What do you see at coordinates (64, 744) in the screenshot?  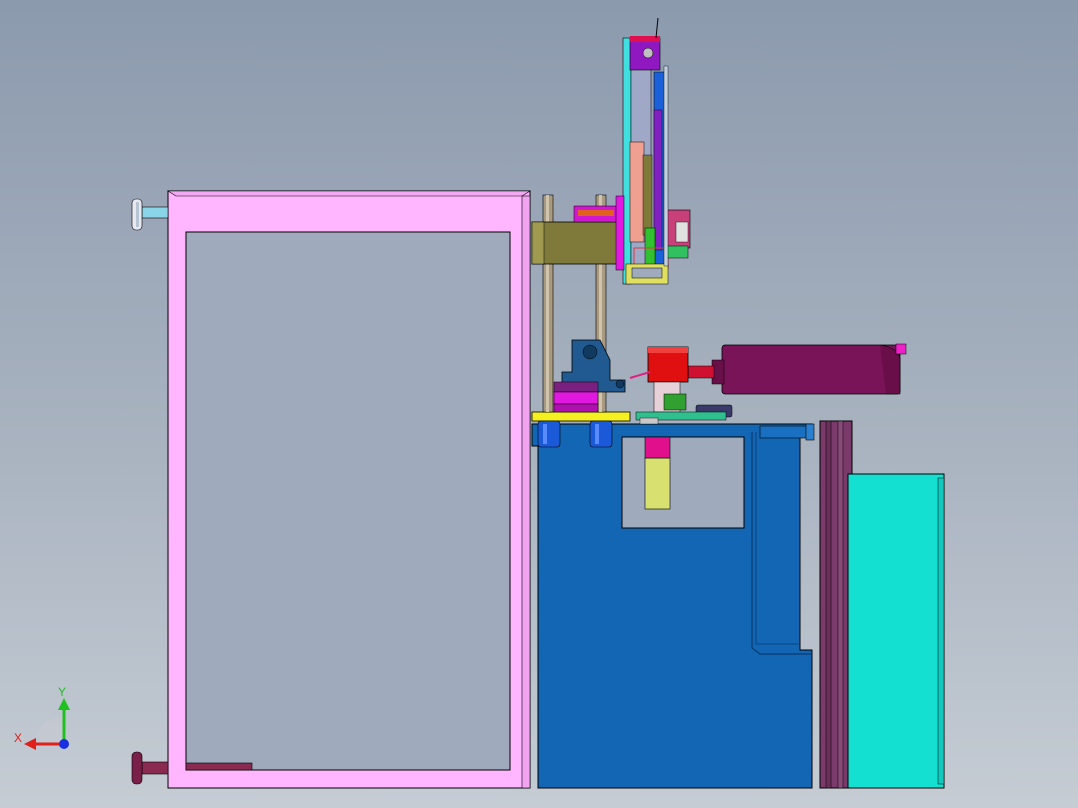 I see `z-axis-dot` at bounding box center [64, 744].